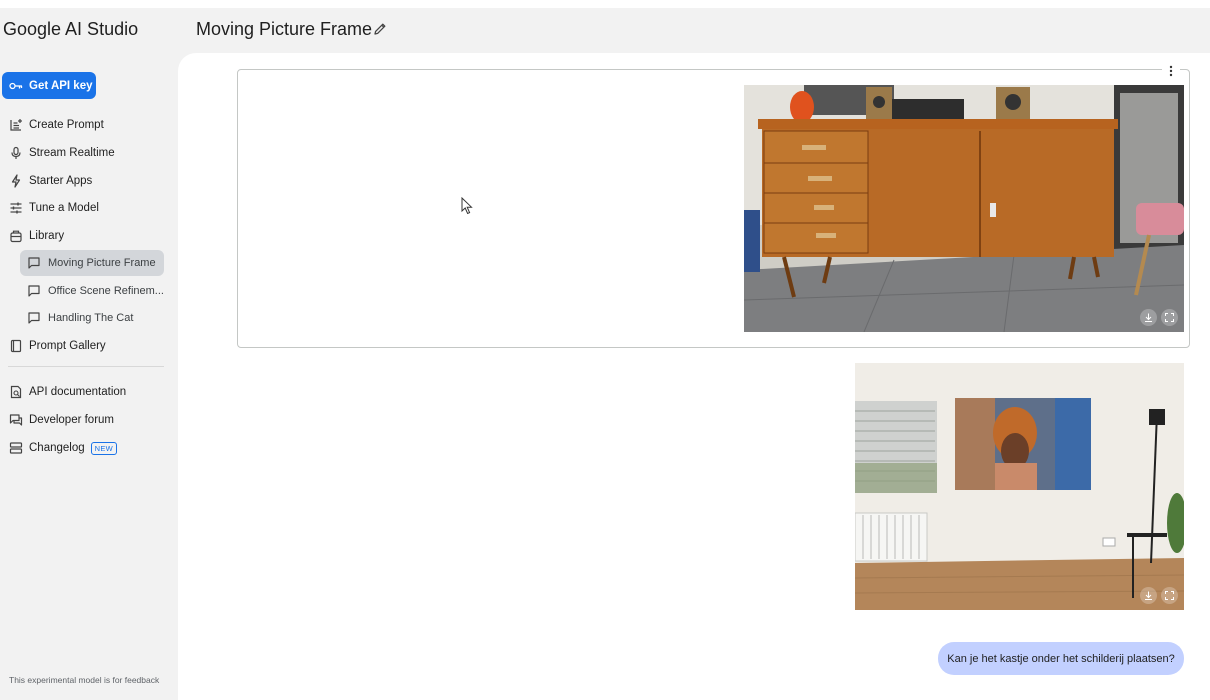 This screenshot has width=1210, height=700. I want to click on microphone-icon, so click(16, 153).